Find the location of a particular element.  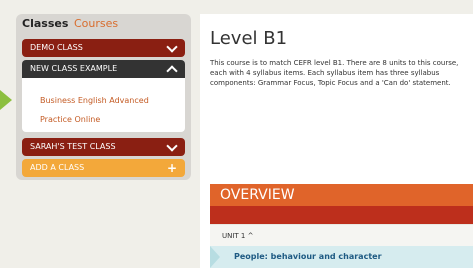

class-item-label: DEMO CLASS is located at coordinates (56, 47).